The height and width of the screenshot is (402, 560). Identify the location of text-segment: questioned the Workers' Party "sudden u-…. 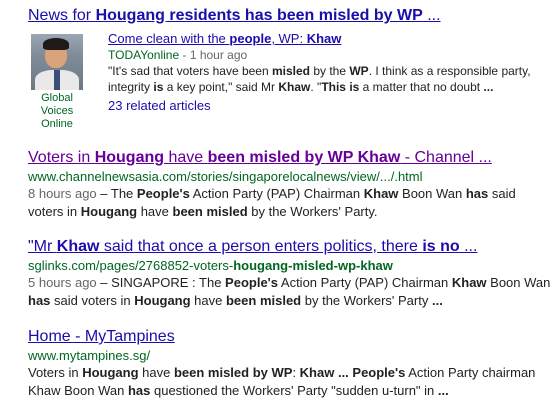
(294, 390).